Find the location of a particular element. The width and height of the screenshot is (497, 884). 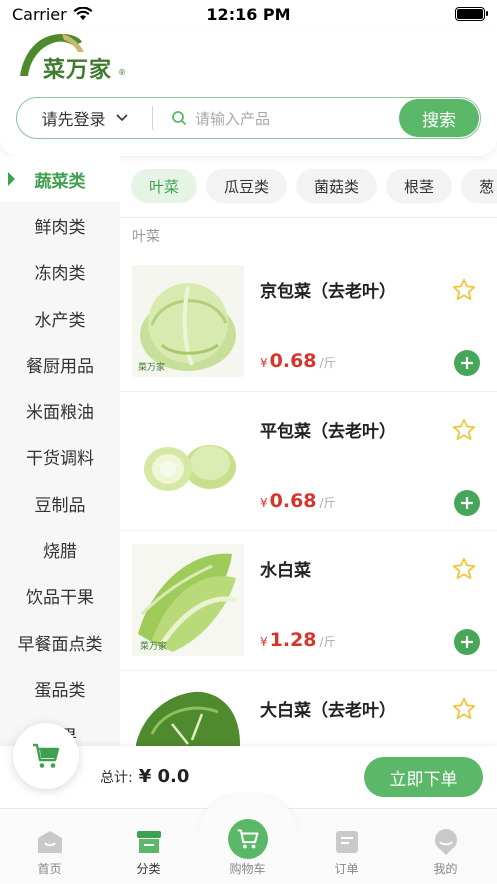

tab-label: 分类 is located at coordinates (148, 869).